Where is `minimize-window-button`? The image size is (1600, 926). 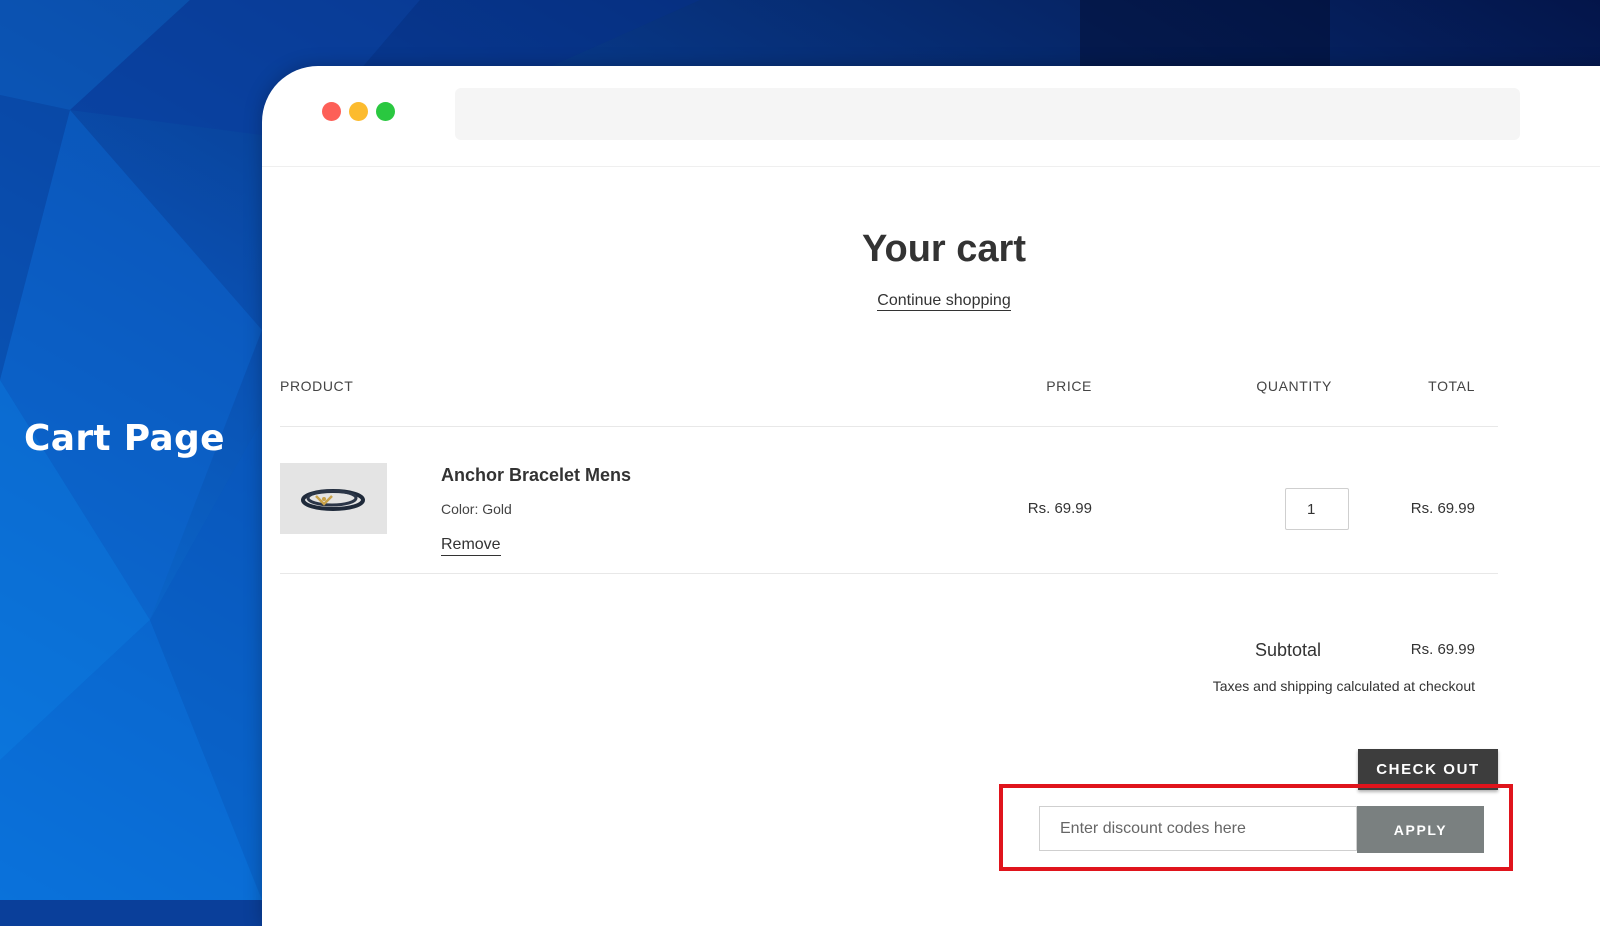 minimize-window-button is located at coordinates (358, 111).